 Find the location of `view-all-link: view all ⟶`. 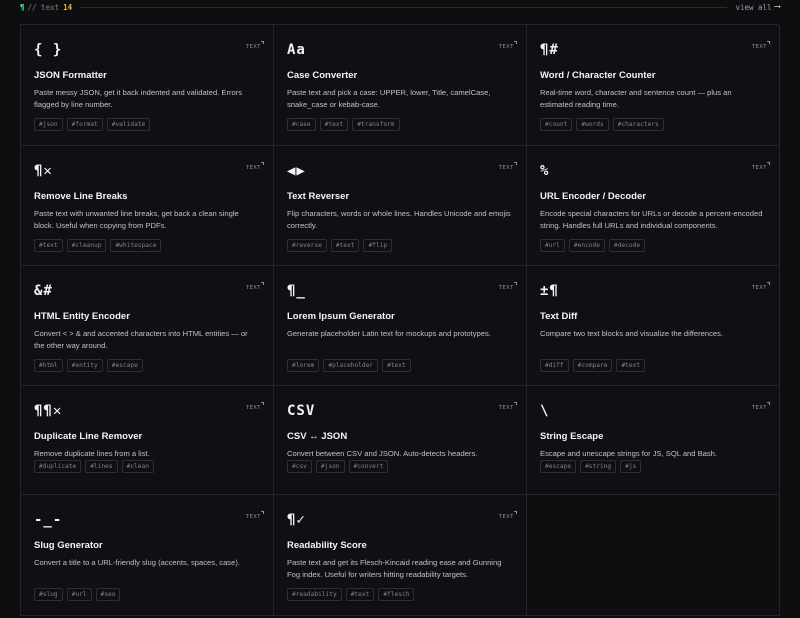

view-all-link: view all ⟶ is located at coordinates (757, 7).